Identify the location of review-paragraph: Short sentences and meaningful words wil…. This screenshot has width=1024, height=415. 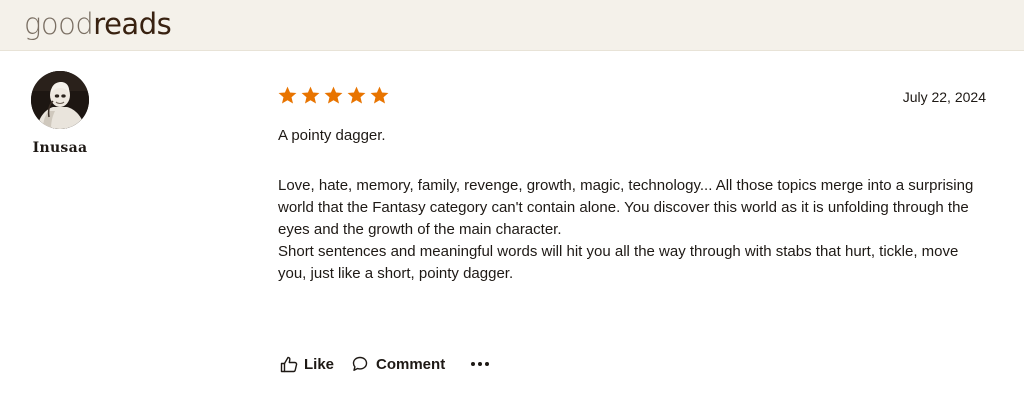
(618, 262).